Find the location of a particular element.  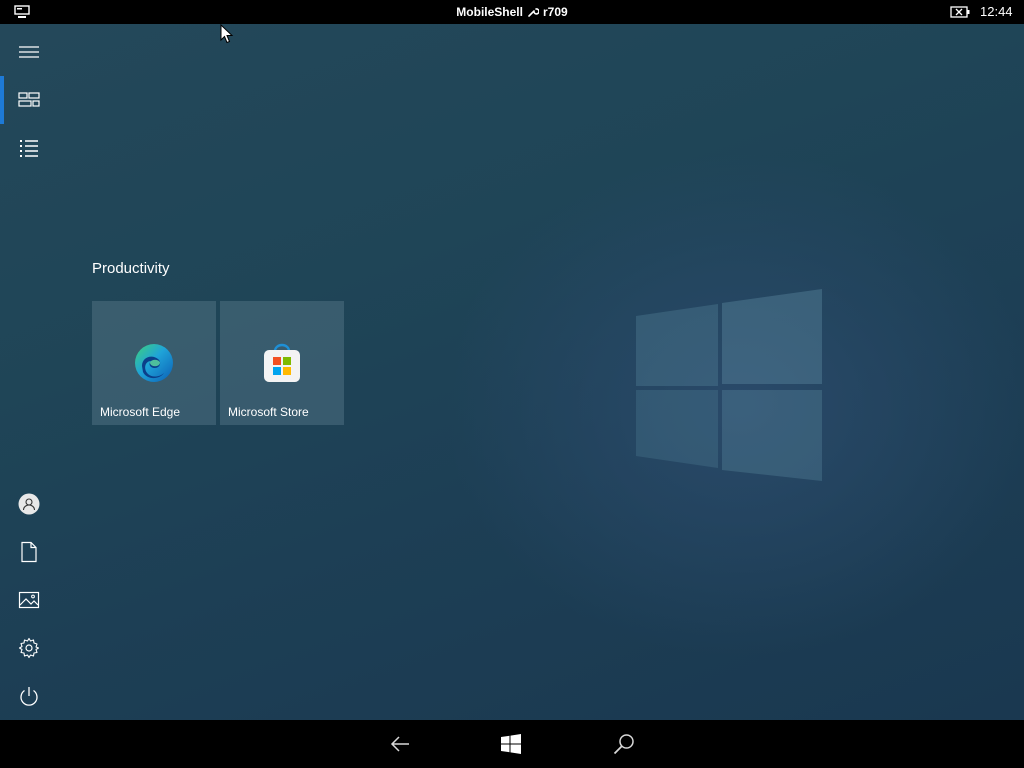

store-icon is located at coordinates (282, 362).